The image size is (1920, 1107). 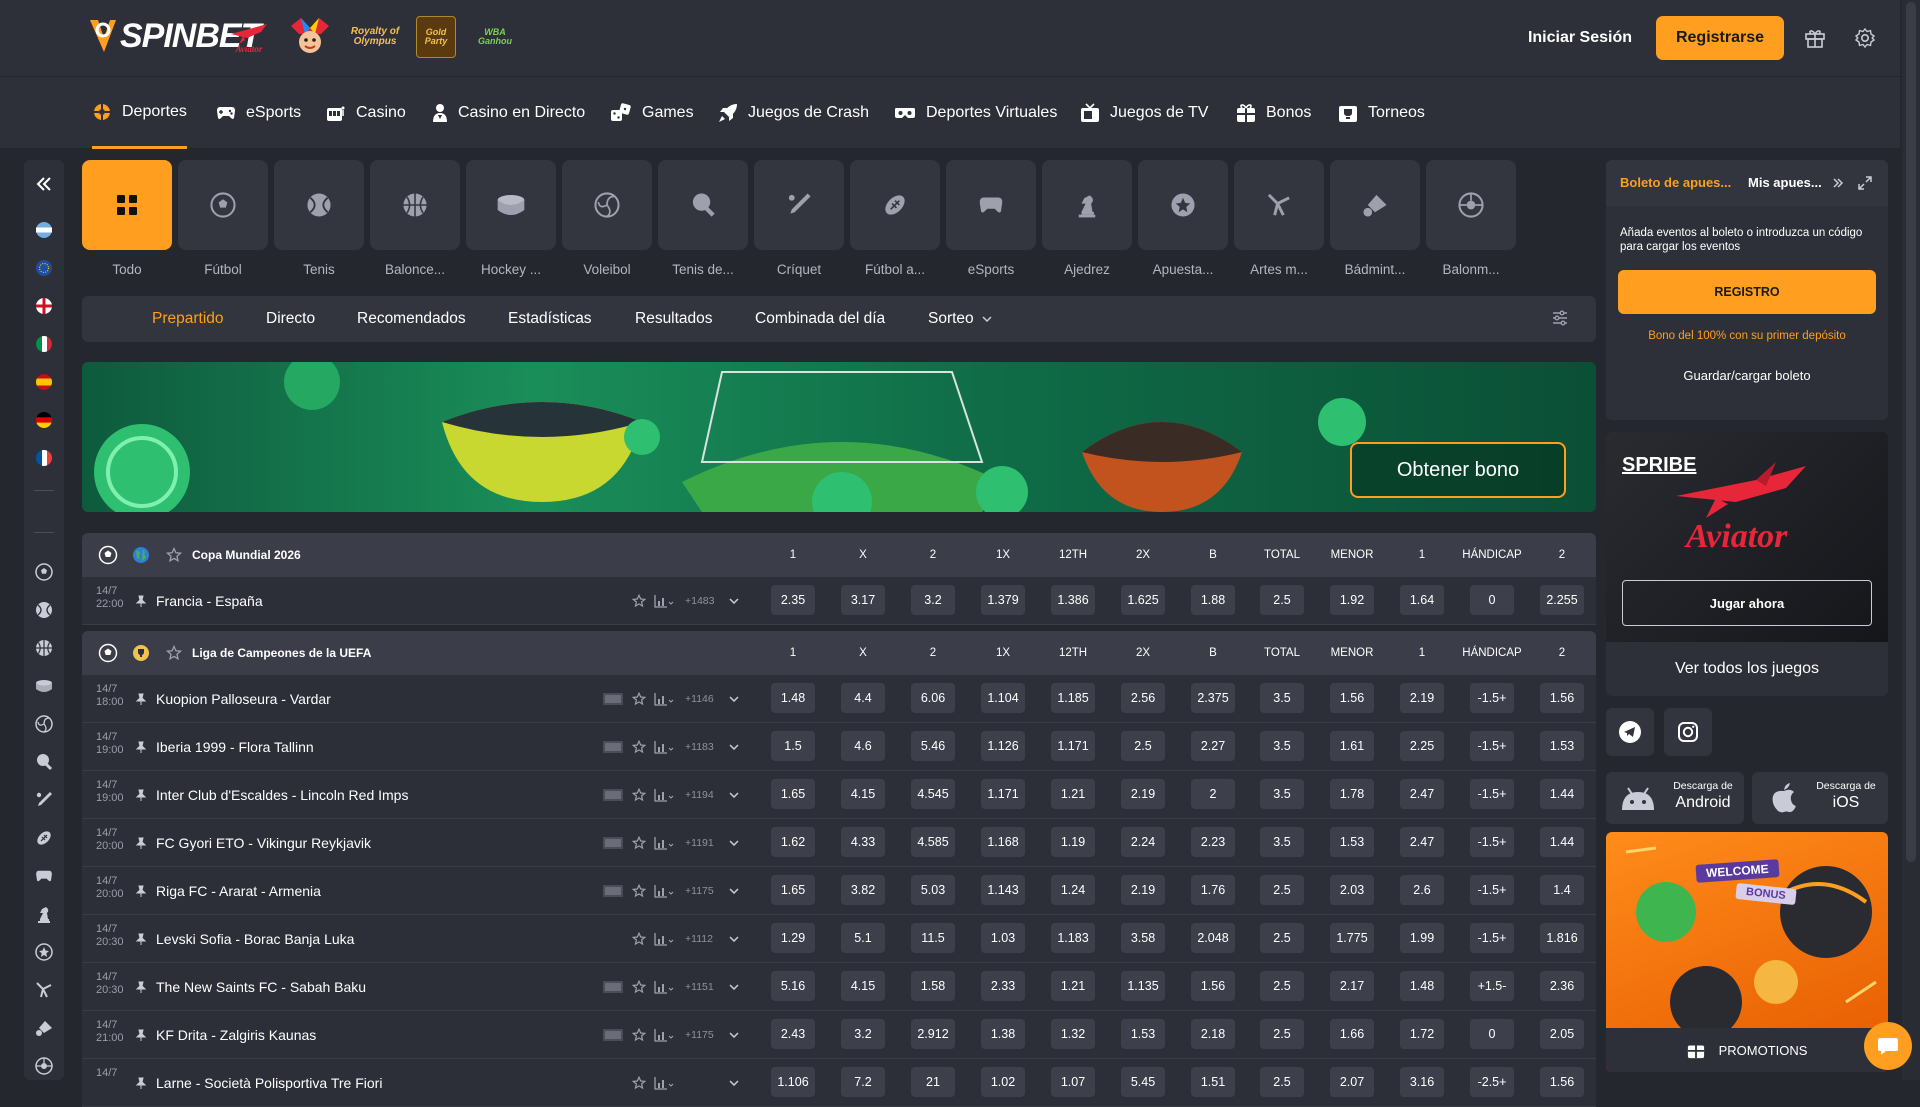 What do you see at coordinates (1560, 318) in the screenshot?
I see `filter-settings-icon` at bounding box center [1560, 318].